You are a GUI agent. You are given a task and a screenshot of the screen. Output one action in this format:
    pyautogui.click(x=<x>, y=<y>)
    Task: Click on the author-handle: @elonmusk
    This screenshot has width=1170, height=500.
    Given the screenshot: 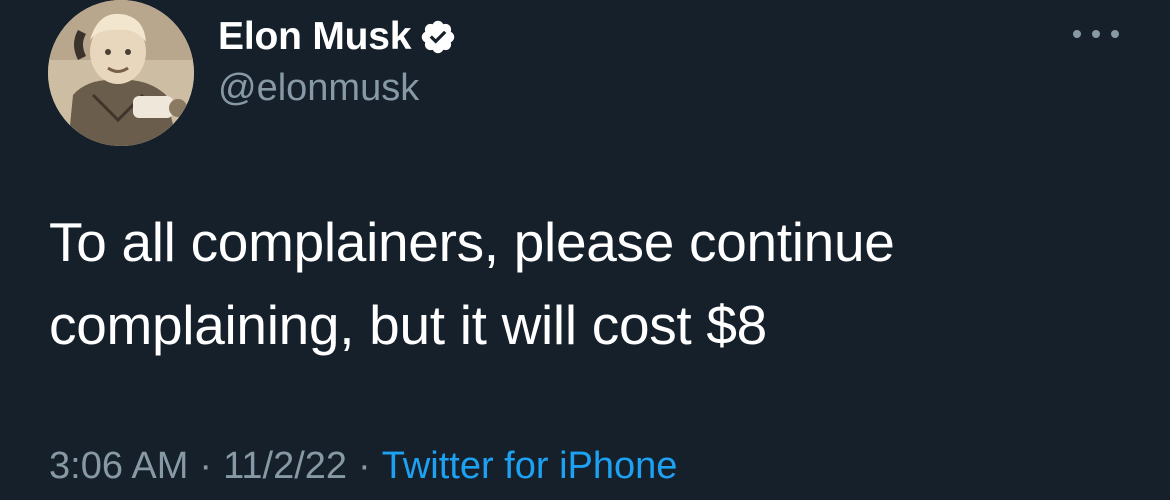 What is the action you would take?
    pyautogui.click(x=318, y=88)
    